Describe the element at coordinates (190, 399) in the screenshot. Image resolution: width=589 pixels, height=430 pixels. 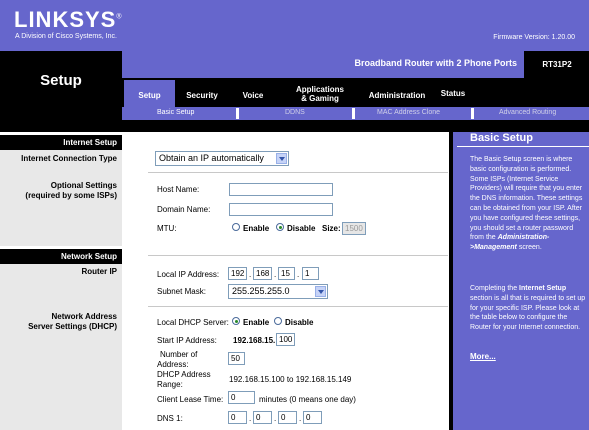
I see `lease-time-label: Client Lease Time:` at that location.